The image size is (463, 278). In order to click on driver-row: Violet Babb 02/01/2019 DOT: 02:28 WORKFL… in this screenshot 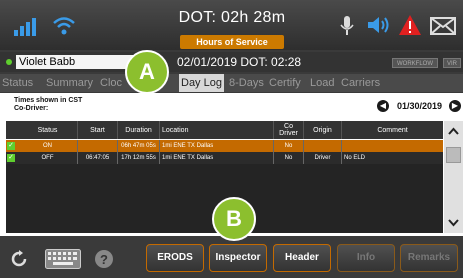, I will do `click(231, 62)`.